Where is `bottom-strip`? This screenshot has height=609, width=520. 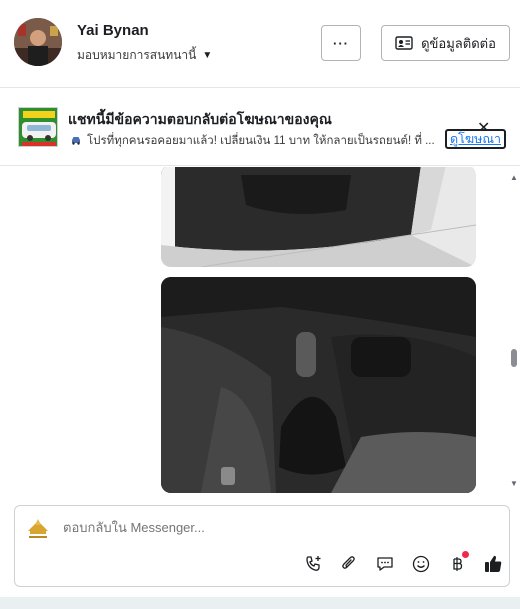
bottom-strip is located at coordinates (260, 603).